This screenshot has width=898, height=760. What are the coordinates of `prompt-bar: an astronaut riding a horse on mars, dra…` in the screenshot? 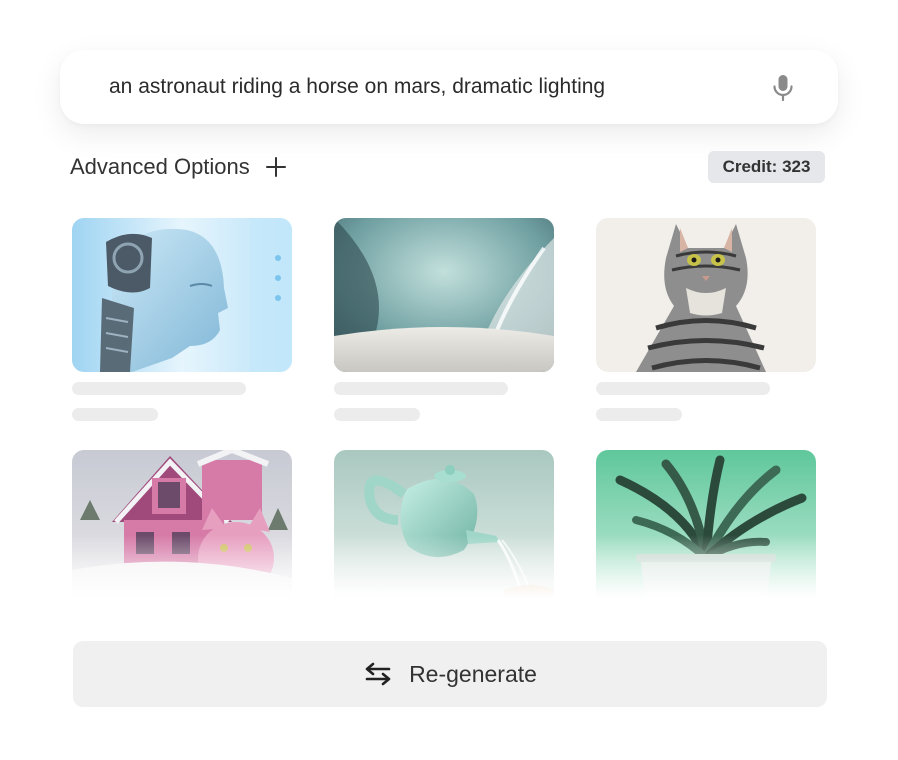 It's located at (449, 87).